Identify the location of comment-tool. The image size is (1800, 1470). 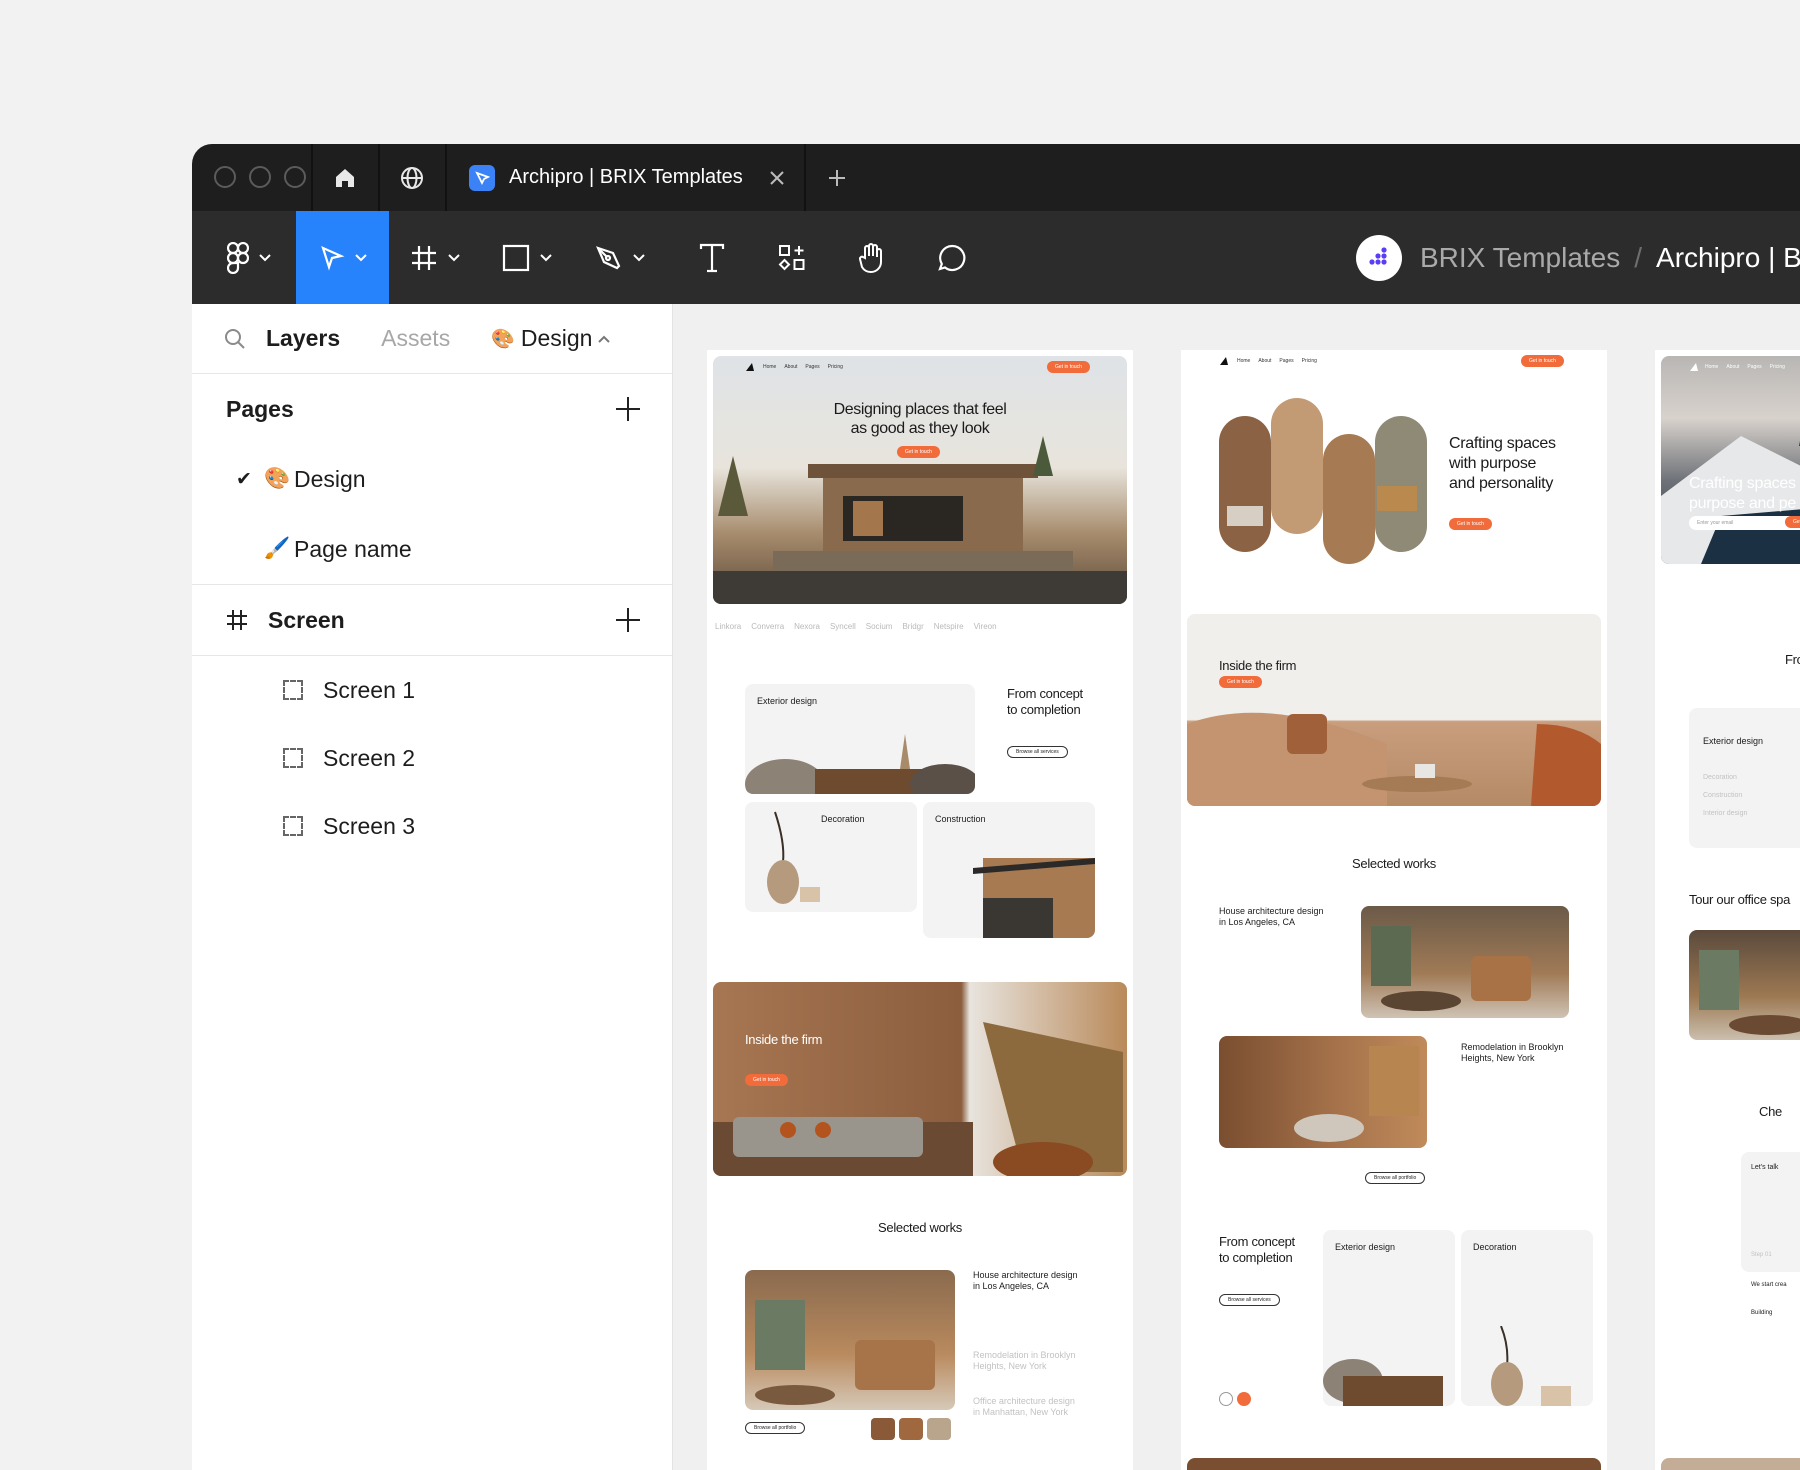
(952, 257).